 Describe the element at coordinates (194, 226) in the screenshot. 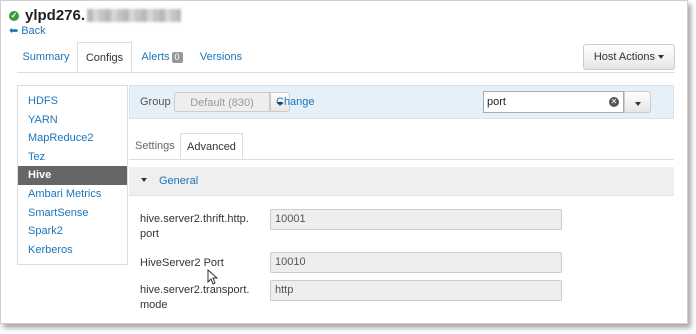

I see `property-label: hive.server2.thrift.http. port` at that location.